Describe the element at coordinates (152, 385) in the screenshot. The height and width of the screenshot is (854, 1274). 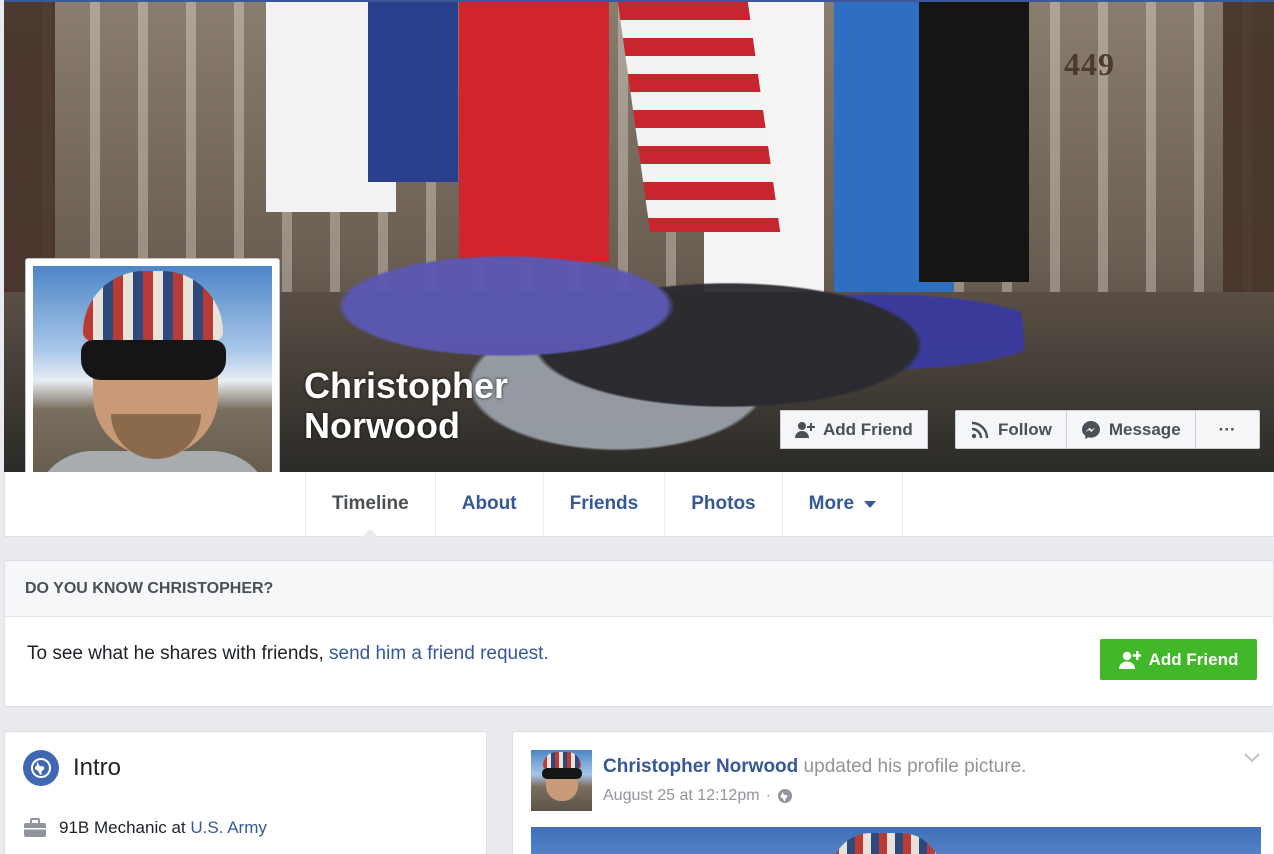
I see `profile-photo` at that location.